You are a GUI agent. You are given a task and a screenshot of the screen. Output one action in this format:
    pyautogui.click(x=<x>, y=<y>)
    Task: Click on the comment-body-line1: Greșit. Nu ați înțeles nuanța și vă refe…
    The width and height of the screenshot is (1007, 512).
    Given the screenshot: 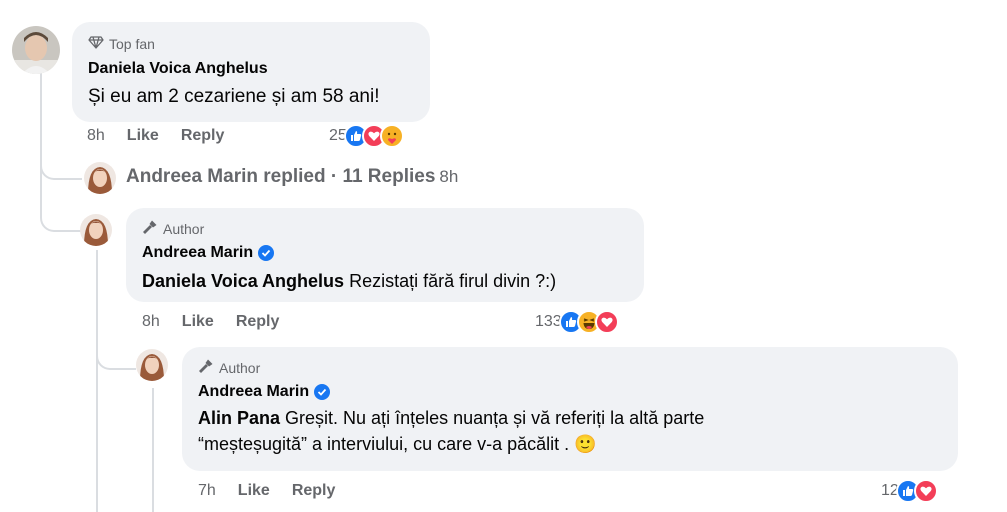 What is the action you would take?
    pyautogui.click(x=492, y=418)
    